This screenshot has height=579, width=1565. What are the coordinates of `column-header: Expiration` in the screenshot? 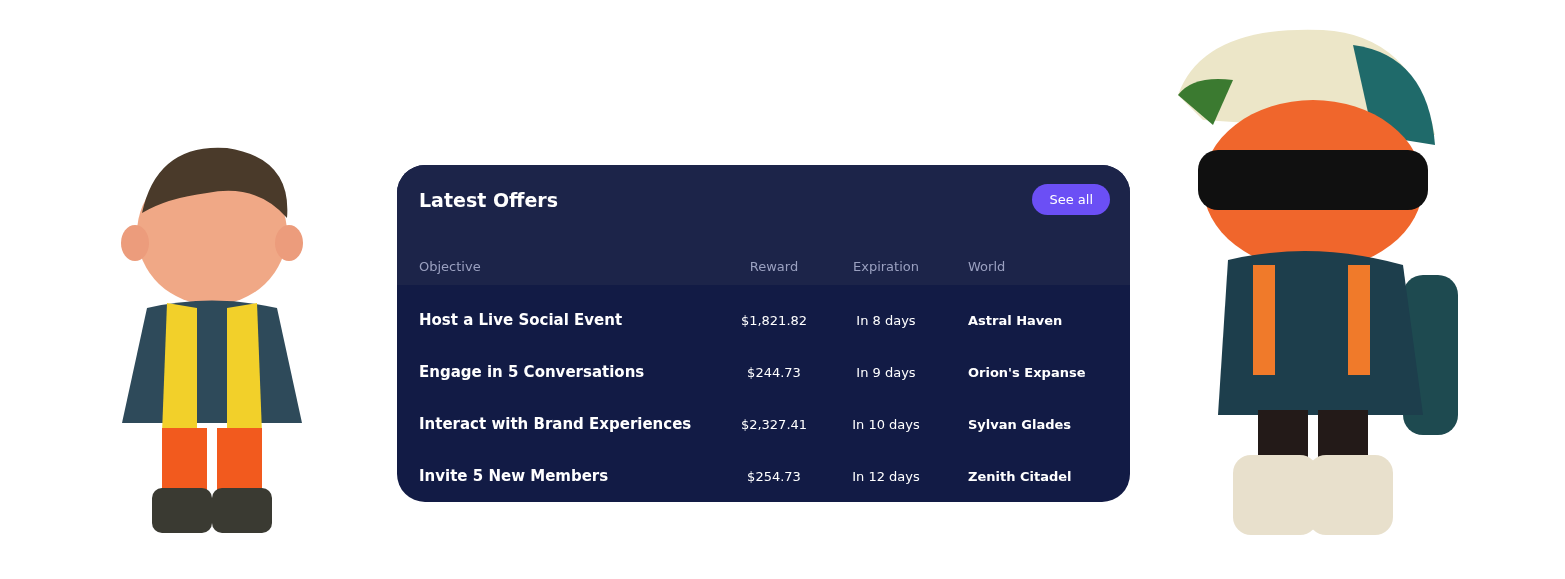 It's located at (886, 266).